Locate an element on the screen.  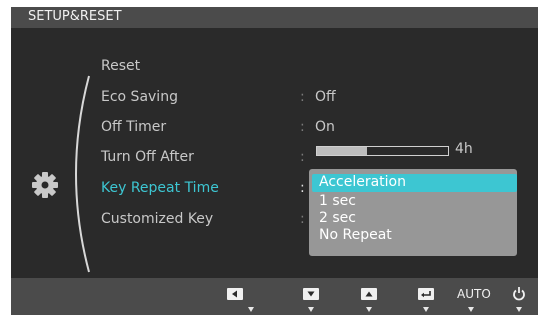
dropdown-option-no-repeat: No Repeat is located at coordinates (355, 235).